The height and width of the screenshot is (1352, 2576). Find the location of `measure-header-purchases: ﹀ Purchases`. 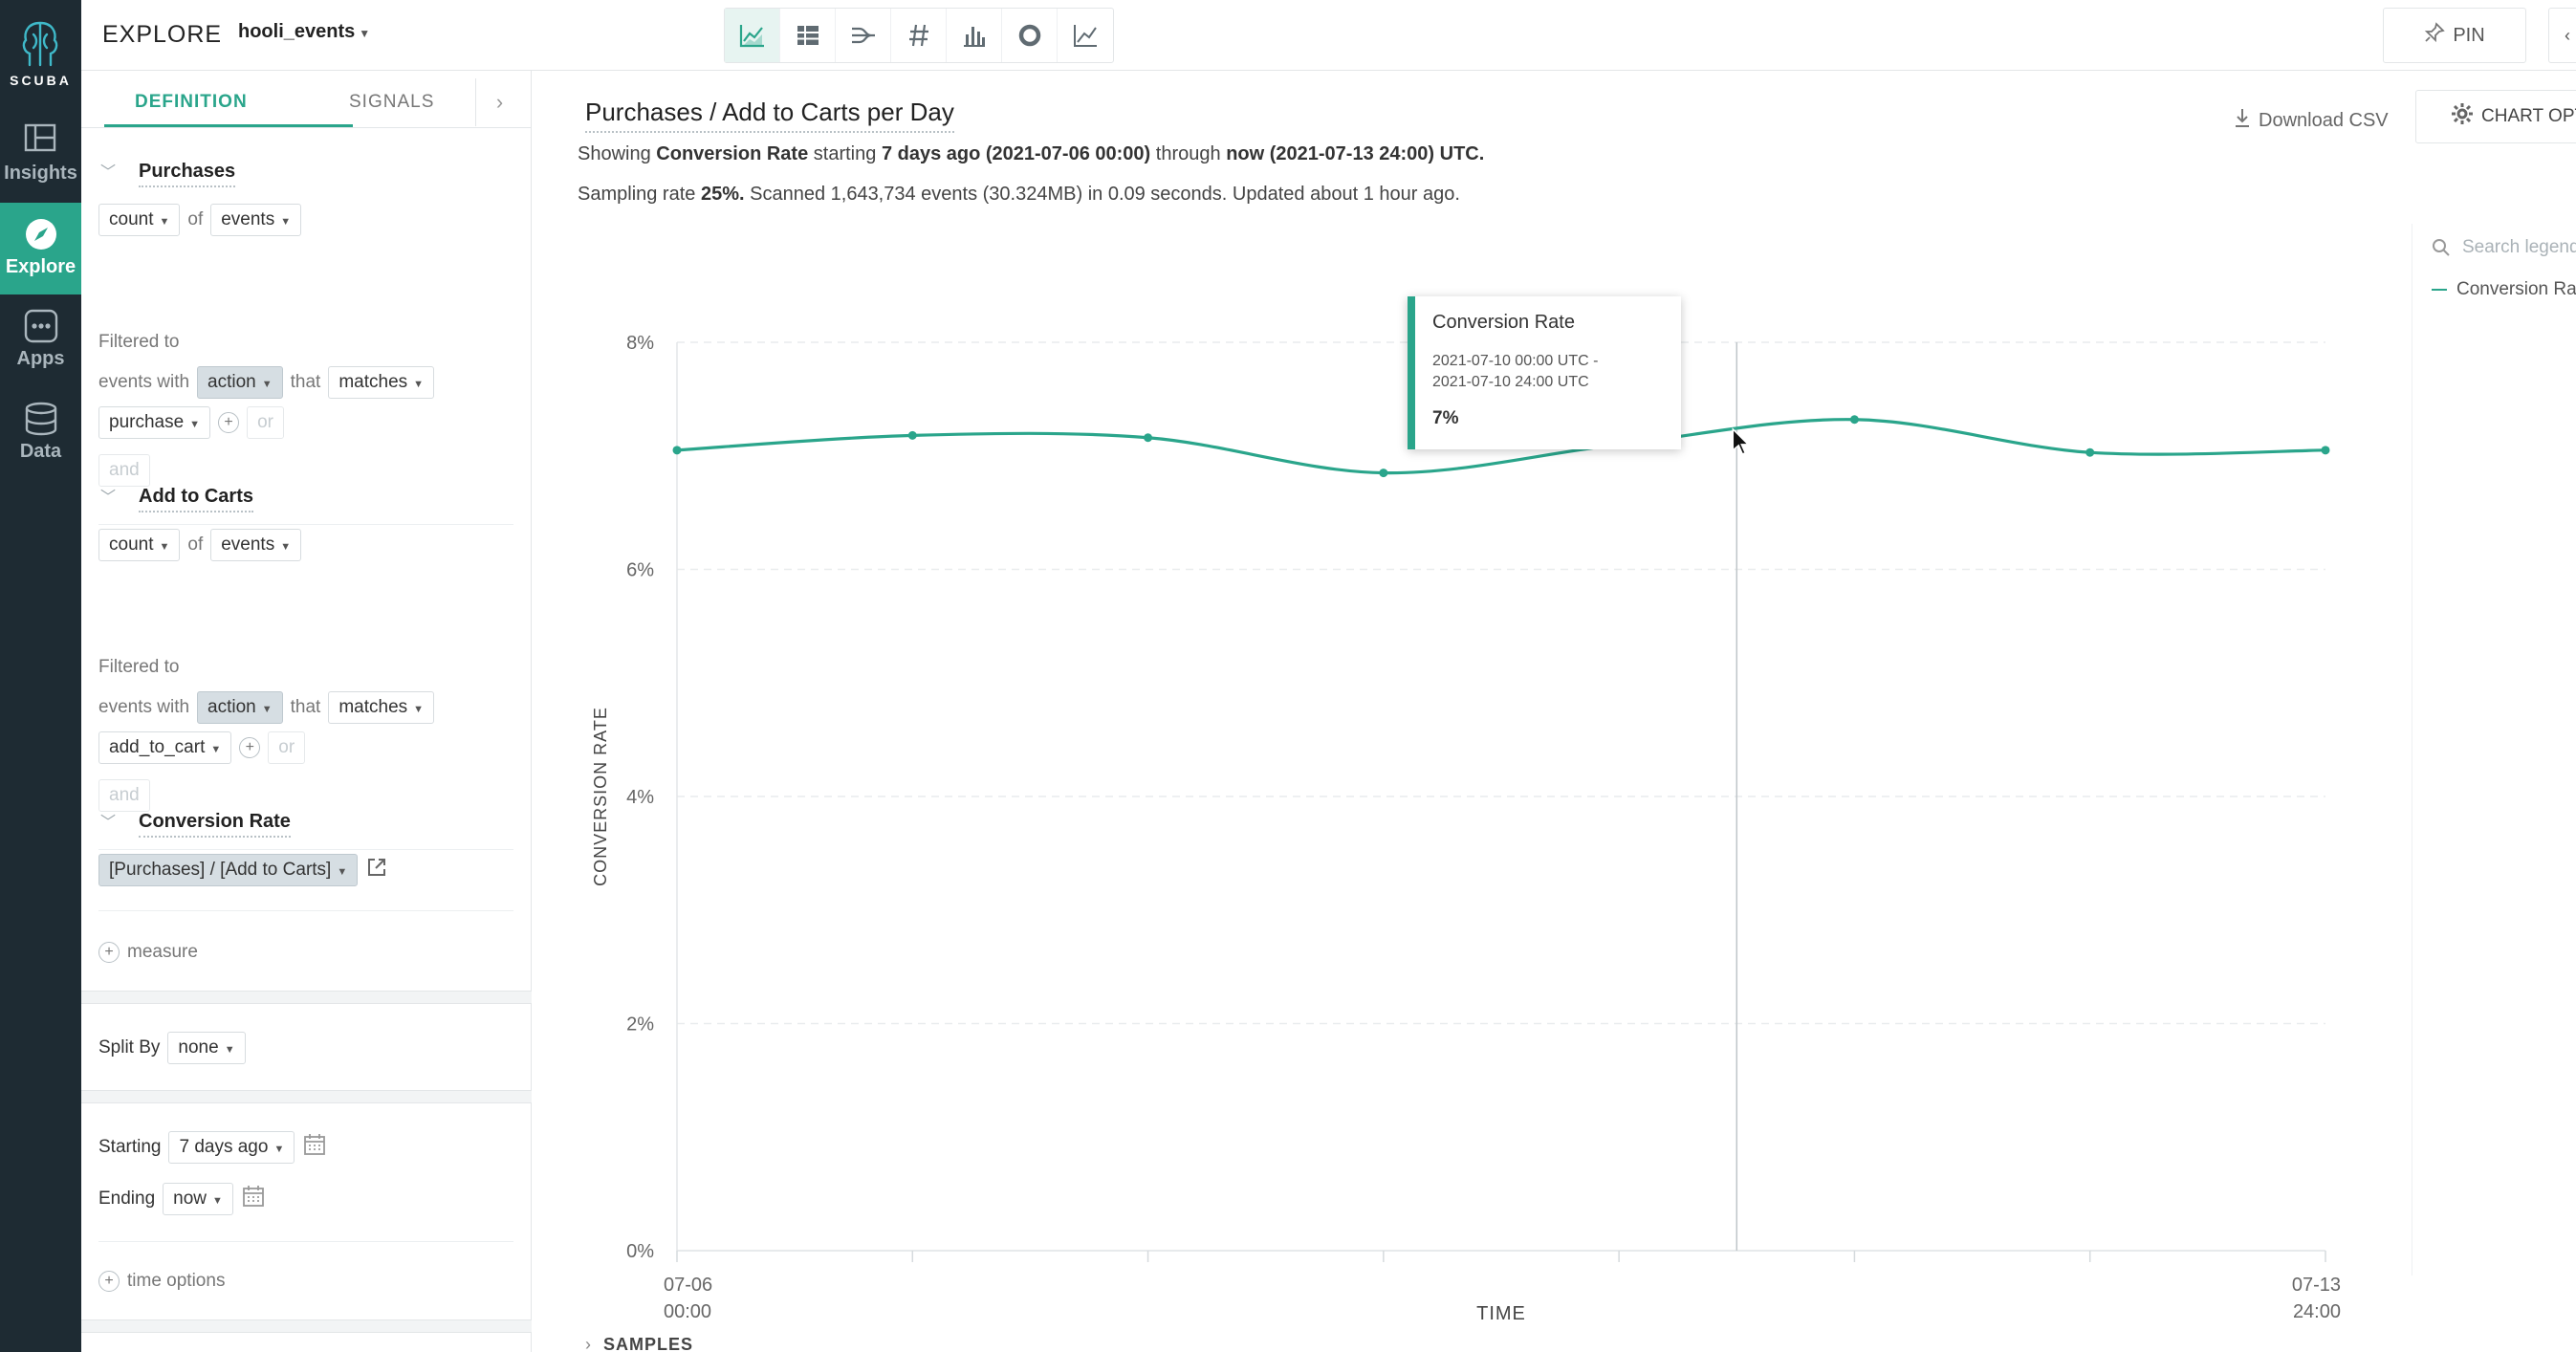

measure-header-purchases: ﹀ Purchases is located at coordinates (168, 173).